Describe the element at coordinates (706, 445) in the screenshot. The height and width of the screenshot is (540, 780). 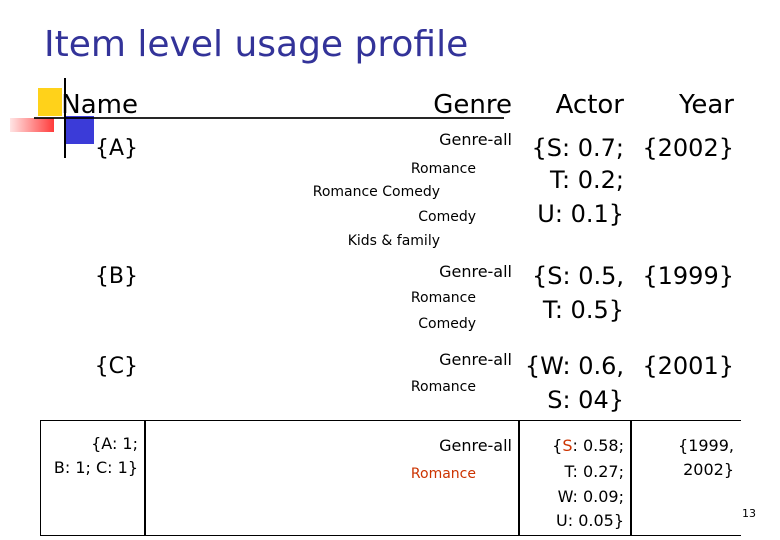
I see `summary-year-line1: {1999,` at that location.